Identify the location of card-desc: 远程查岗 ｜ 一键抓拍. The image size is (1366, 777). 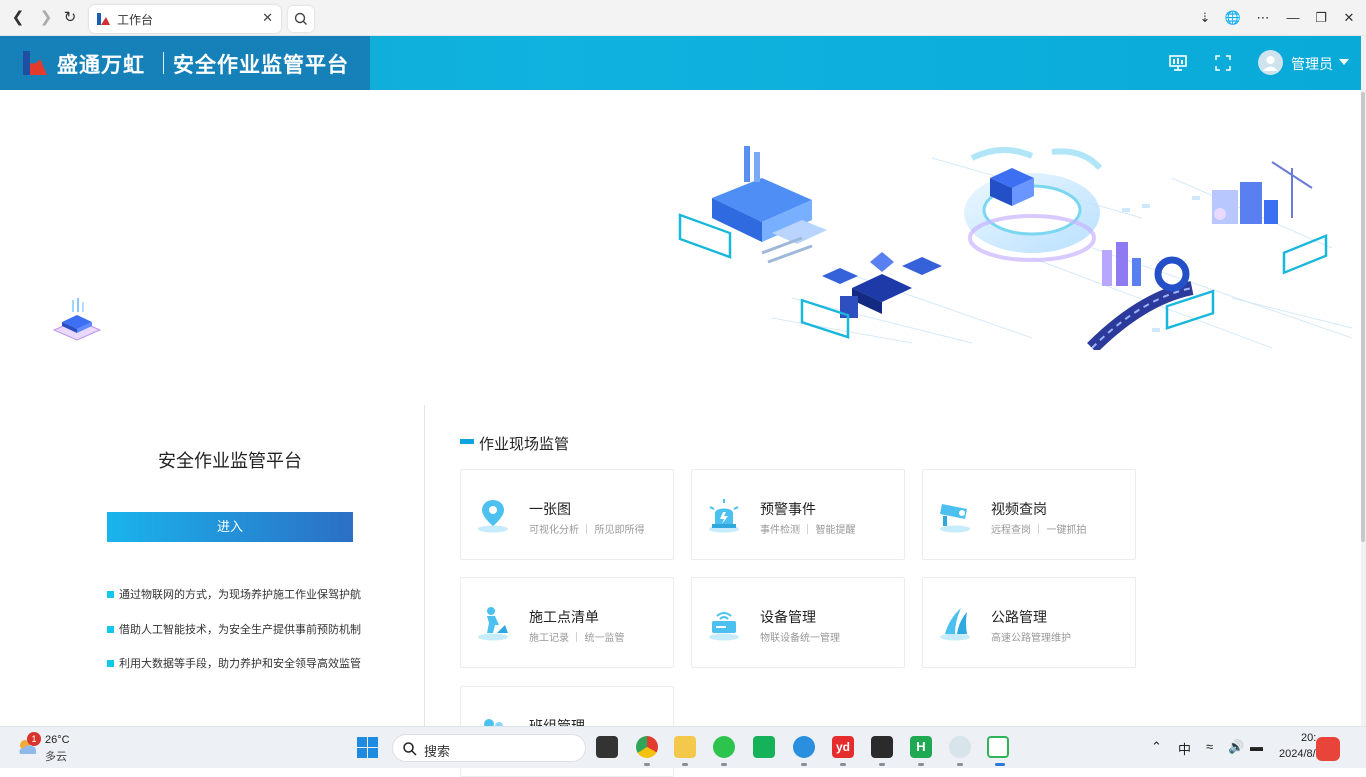
(1039, 530).